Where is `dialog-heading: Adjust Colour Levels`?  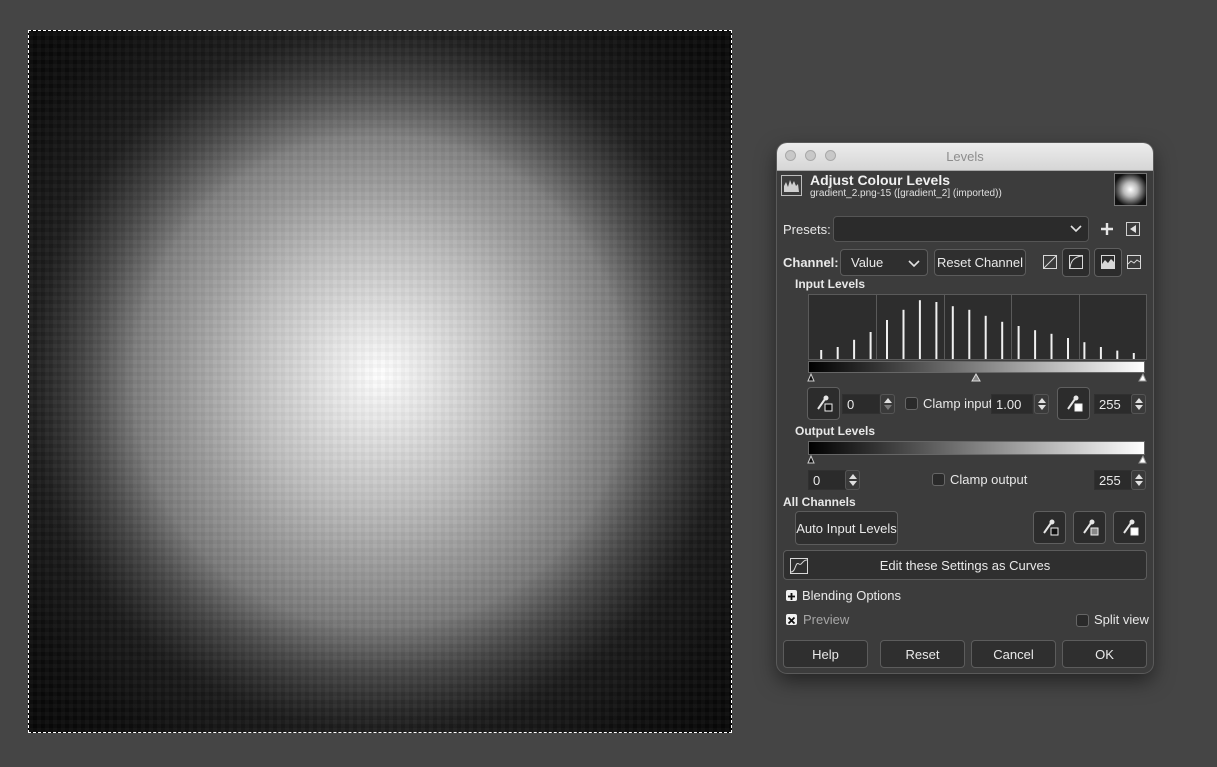
dialog-heading: Adjust Colour Levels is located at coordinates (880, 180).